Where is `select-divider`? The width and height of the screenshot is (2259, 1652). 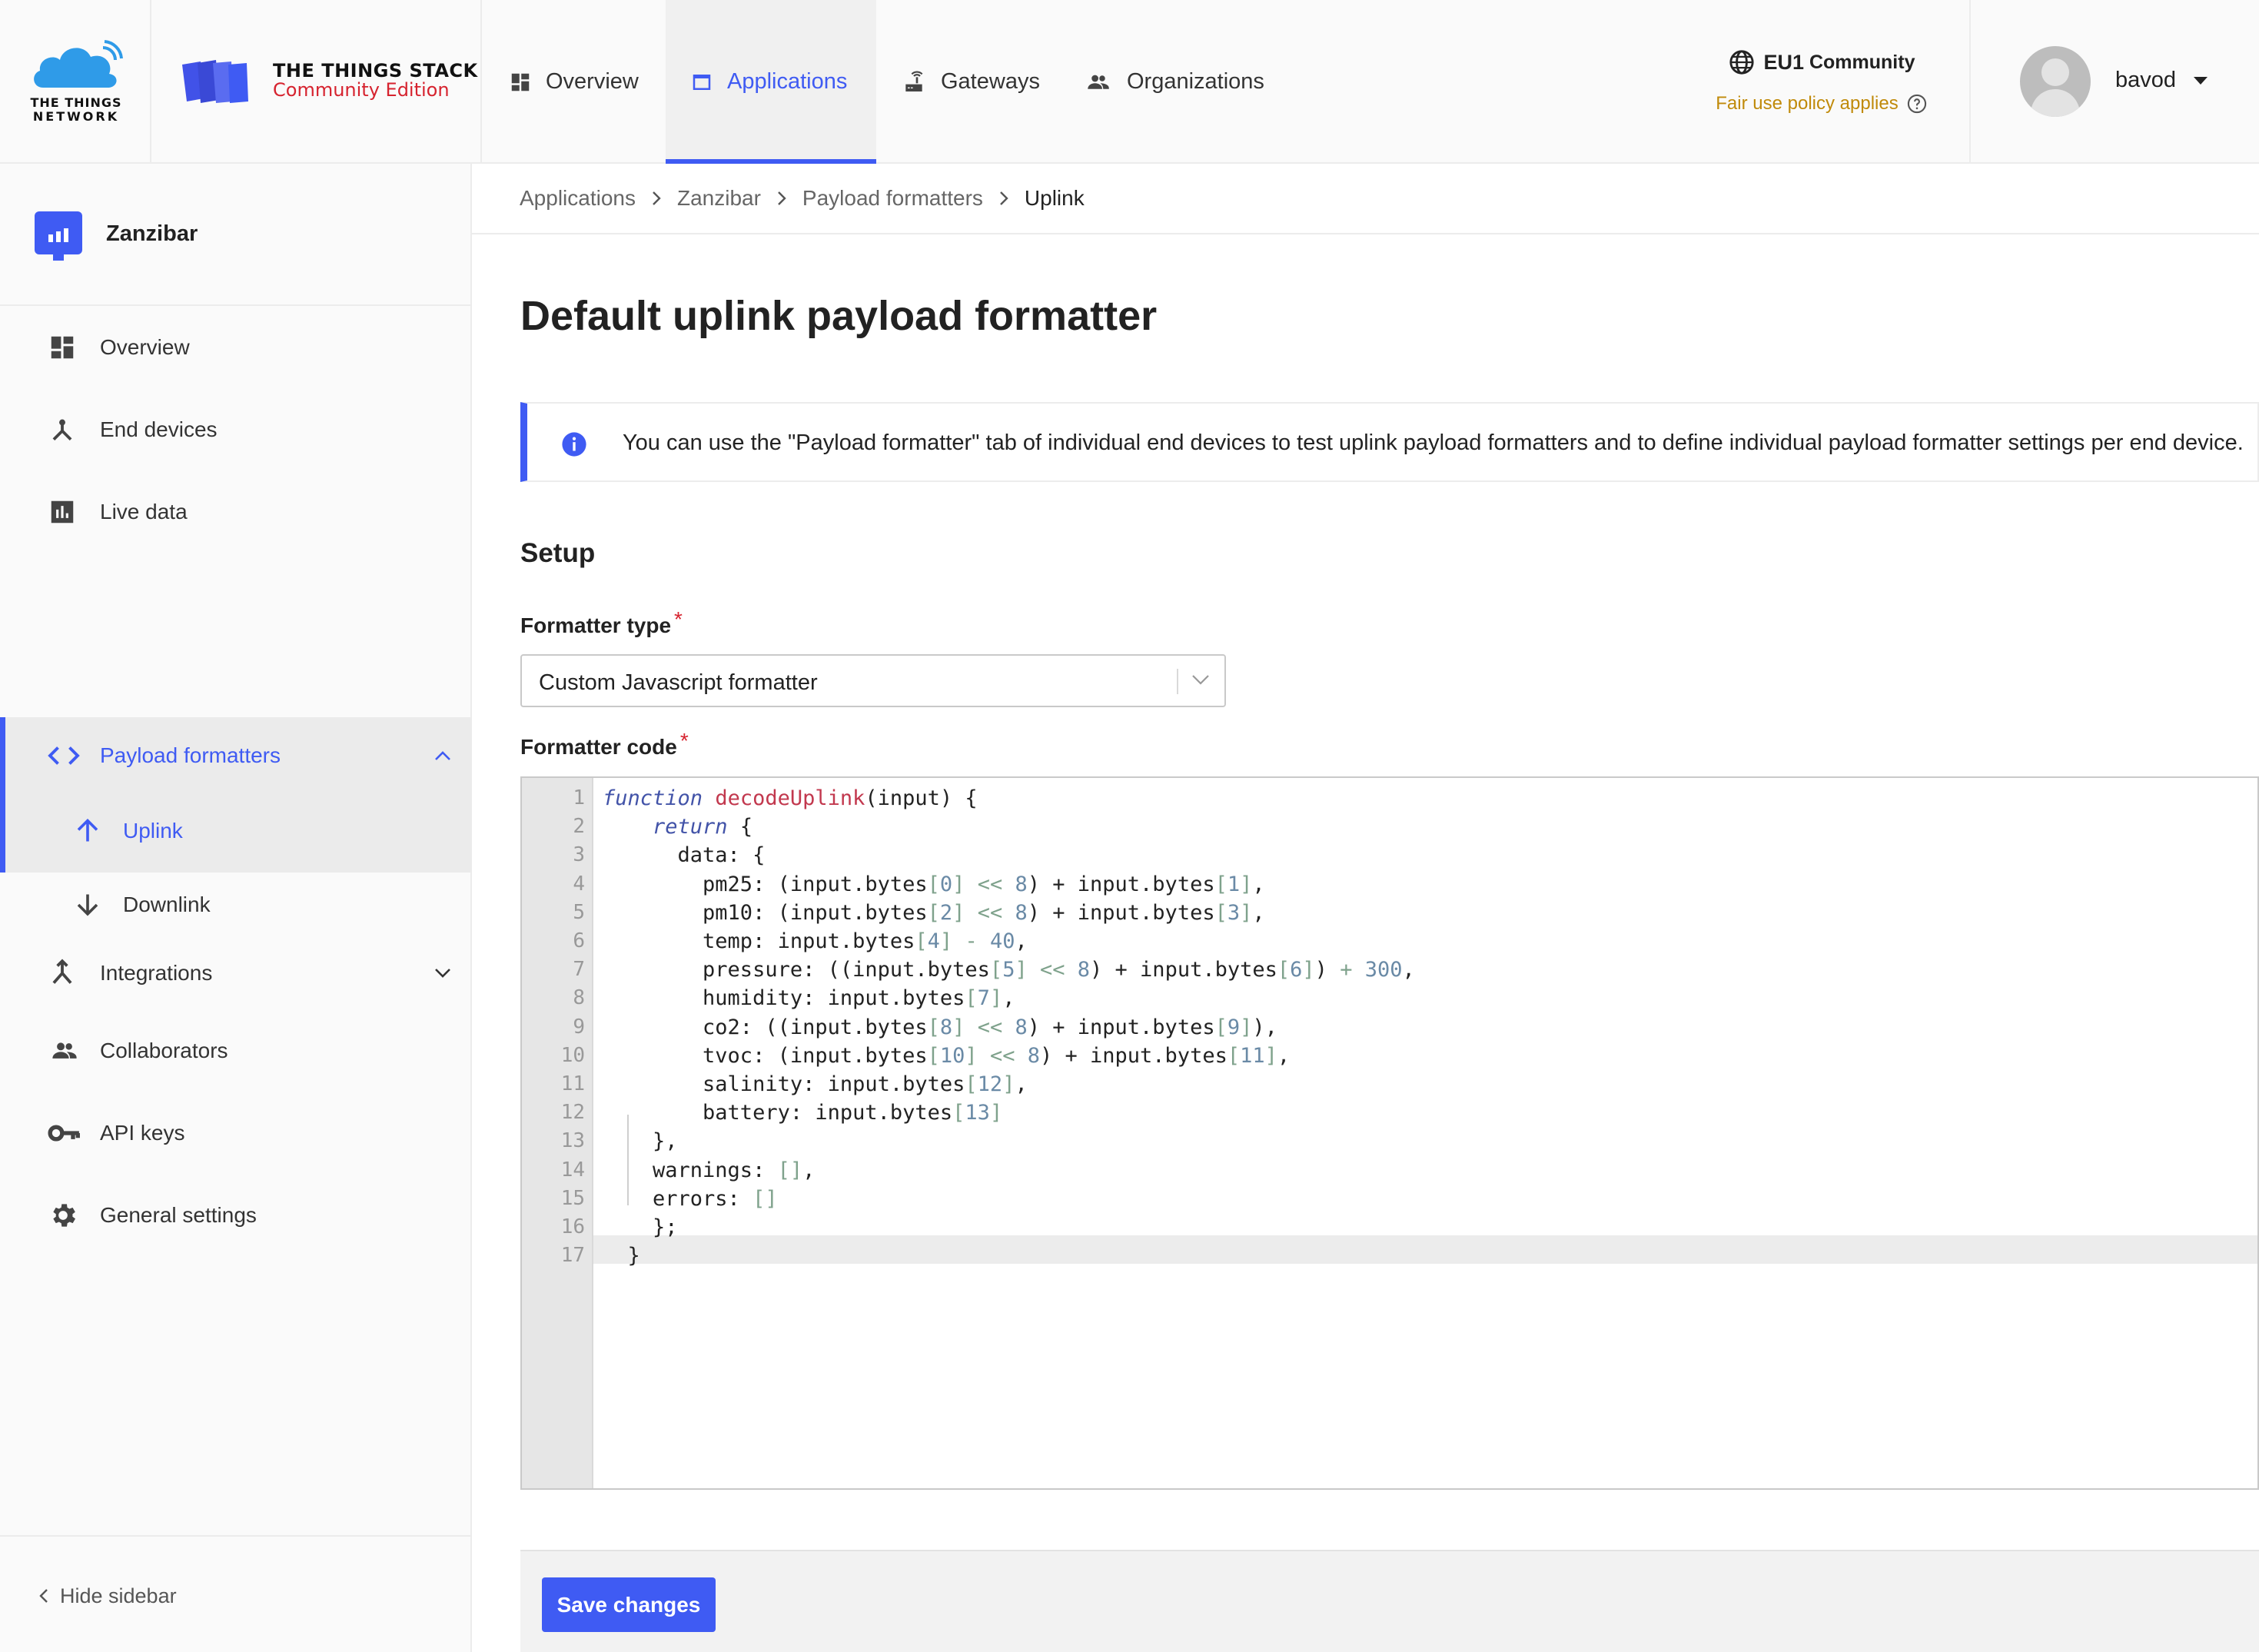
select-divider is located at coordinates (1178, 681).